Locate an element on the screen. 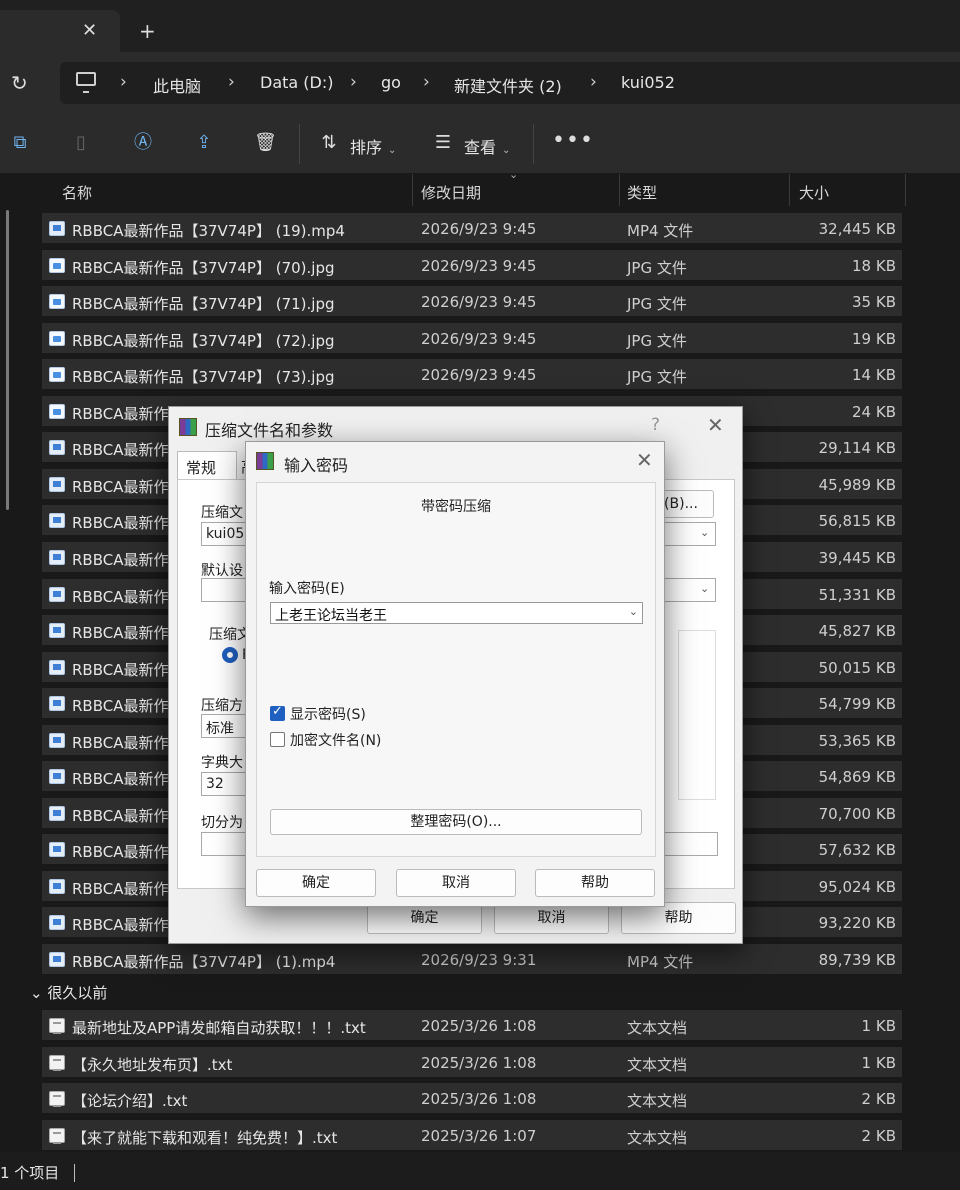 This screenshot has height=1190, width=960. file-name: 【永久地址发布页】.txt is located at coordinates (152, 1064).